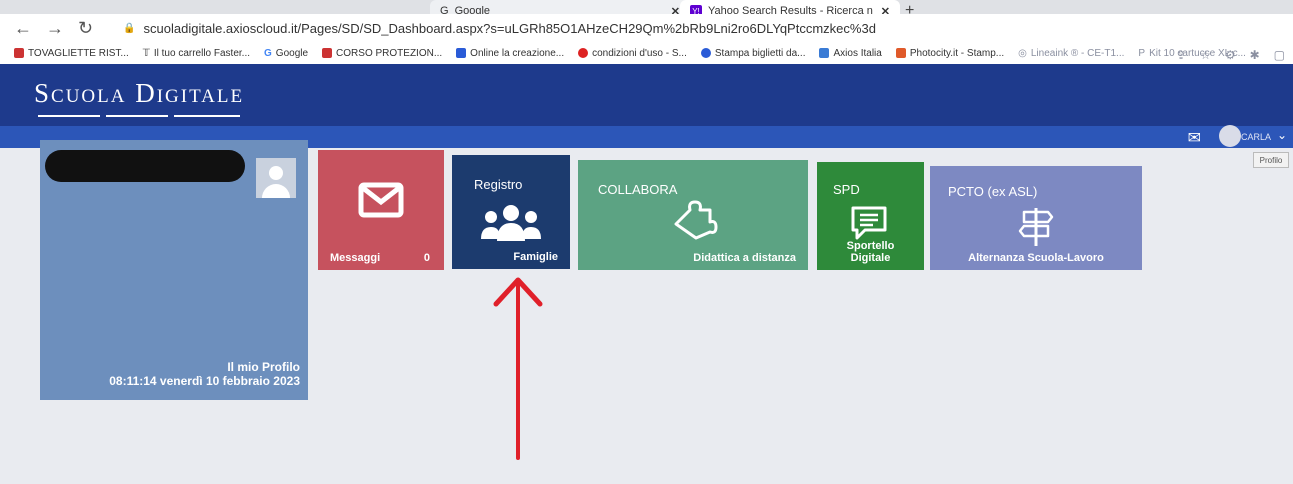 This screenshot has height=484, width=1293. Describe the element at coordinates (145, 166) in the screenshot. I see `redacted-name` at that location.